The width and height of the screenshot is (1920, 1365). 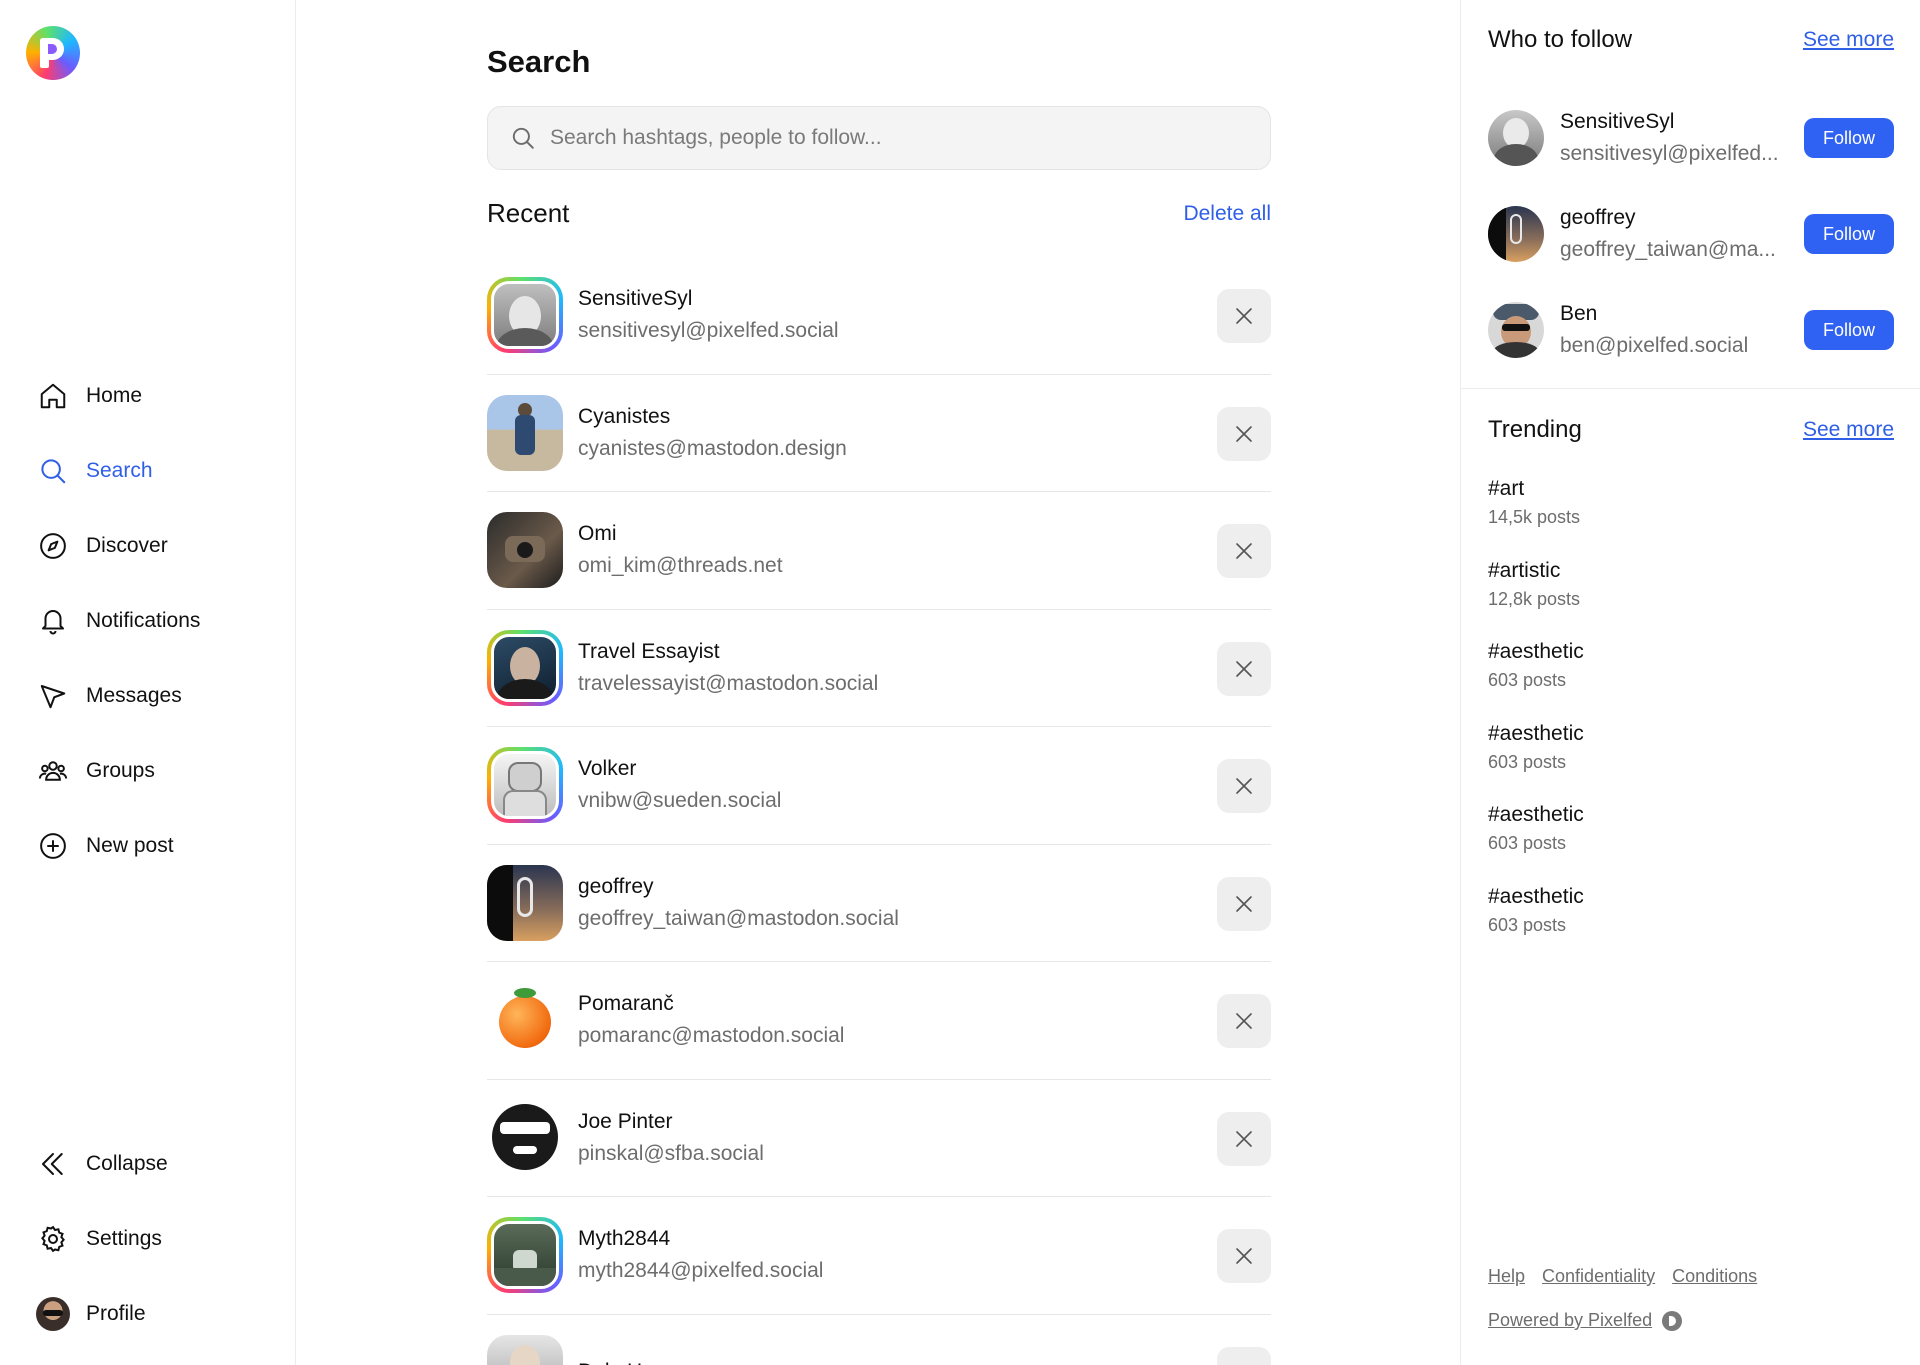 I want to click on list-item: geoffrey geoffrey_taiwan@mastodon.social, so click(x=879, y=903).